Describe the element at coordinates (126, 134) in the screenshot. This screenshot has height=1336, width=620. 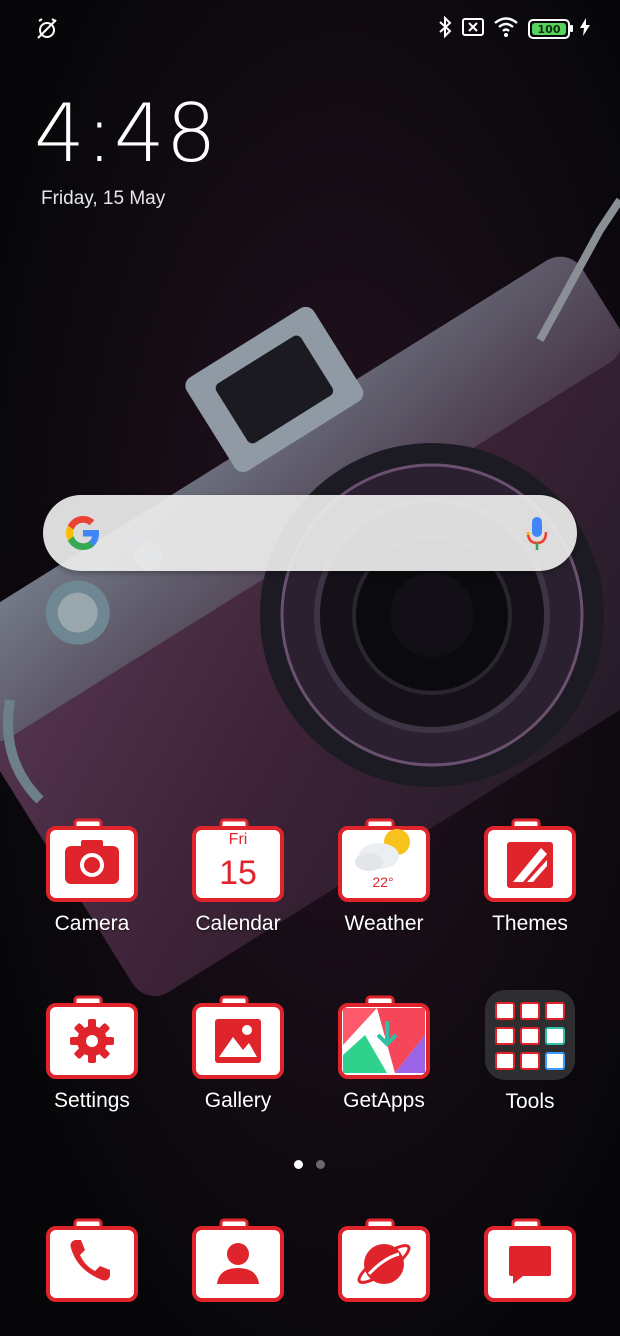
I see `clock-widget: 4:48` at that location.